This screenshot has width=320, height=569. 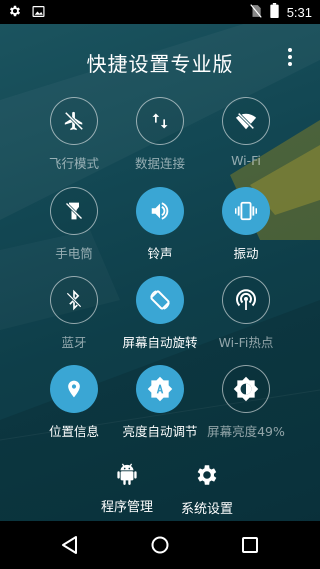 What do you see at coordinates (299, 12) in the screenshot?
I see `status-time: 5:31` at bounding box center [299, 12].